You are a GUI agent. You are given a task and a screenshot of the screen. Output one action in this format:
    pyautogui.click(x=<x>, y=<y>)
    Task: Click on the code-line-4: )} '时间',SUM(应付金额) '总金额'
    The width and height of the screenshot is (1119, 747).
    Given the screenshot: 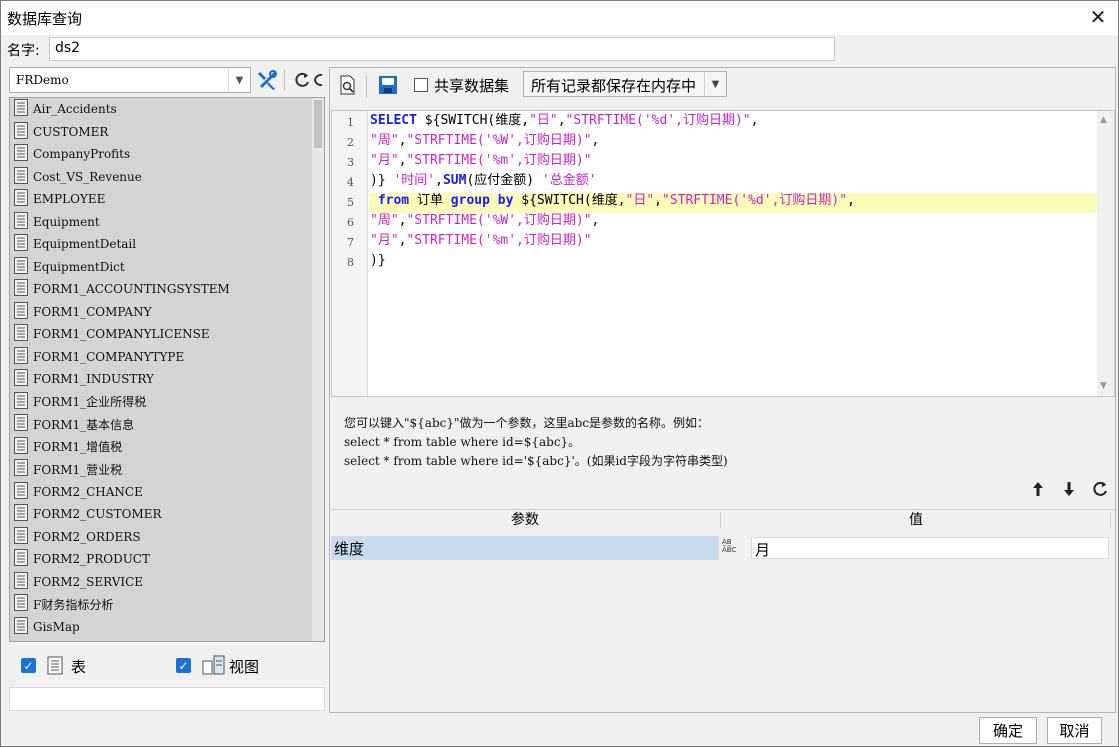 What is the action you would take?
    pyautogui.click(x=483, y=180)
    